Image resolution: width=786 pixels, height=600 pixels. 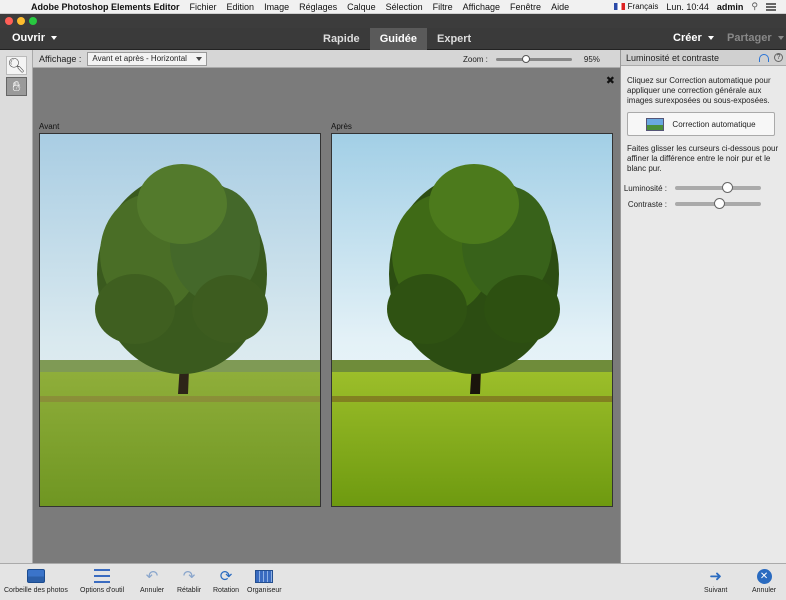 I want to click on clock: Lun. 10:44, so click(x=687, y=7).